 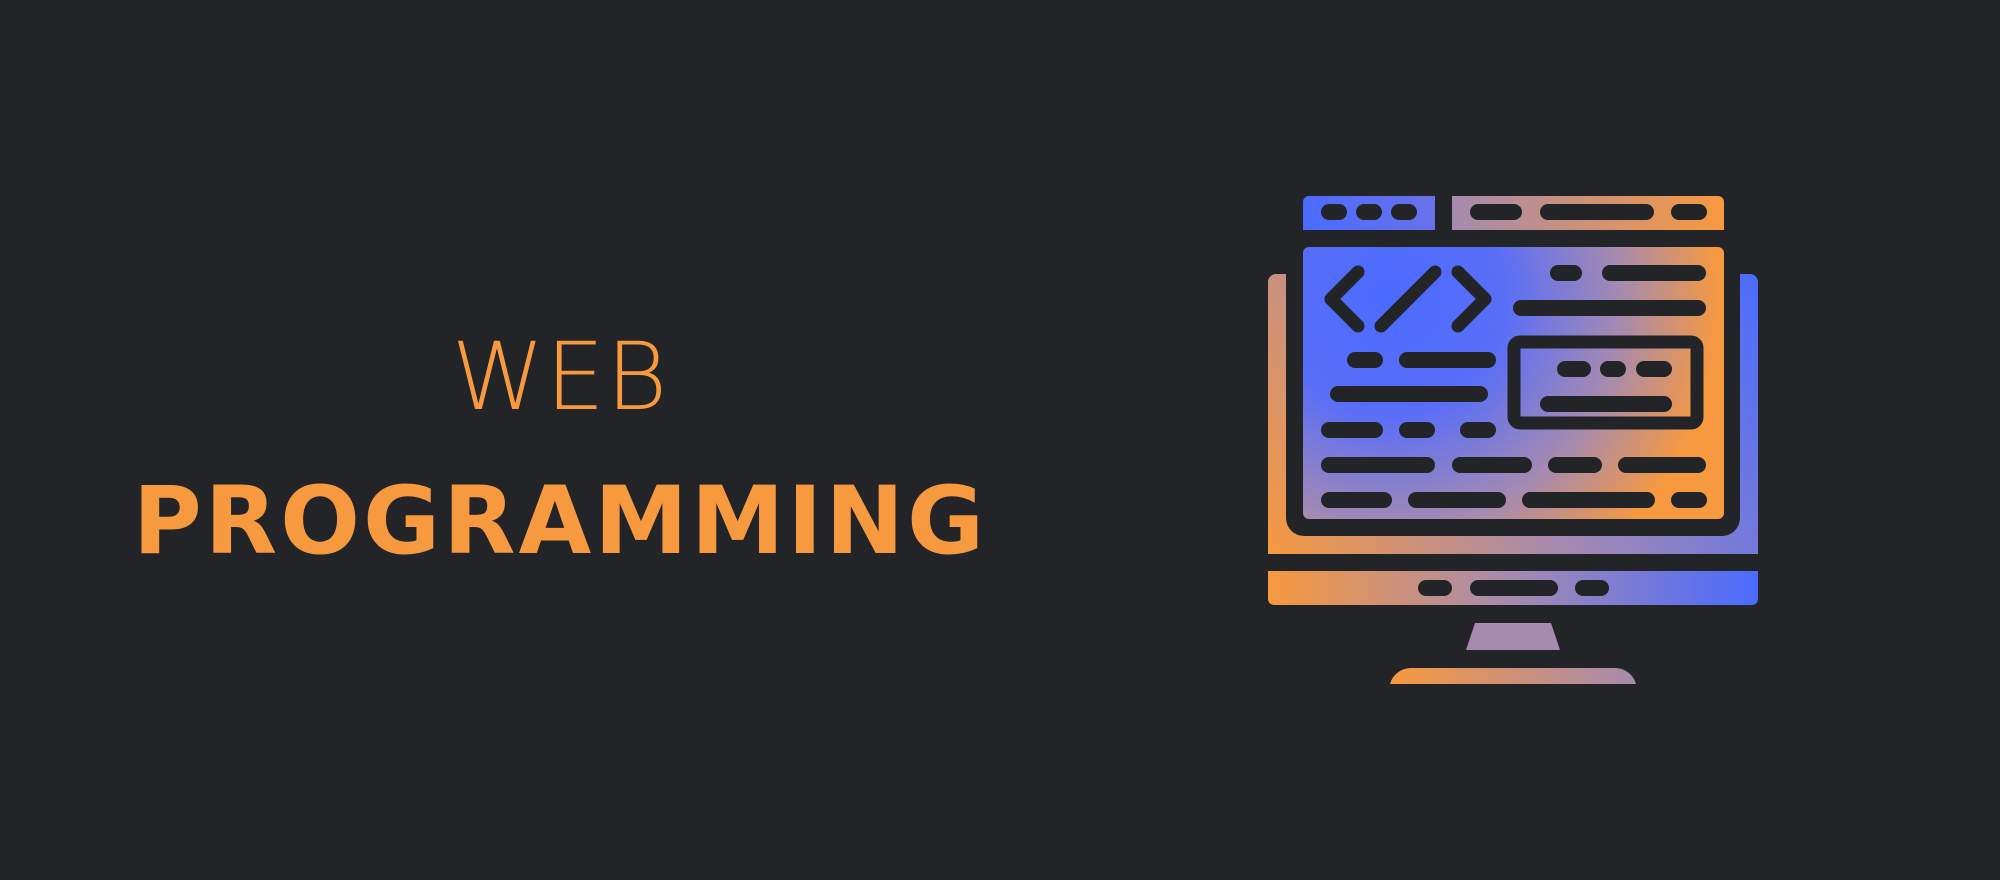 What do you see at coordinates (560, 377) in the screenshot?
I see `title-web: WEB` at bounding box center [560, 377].